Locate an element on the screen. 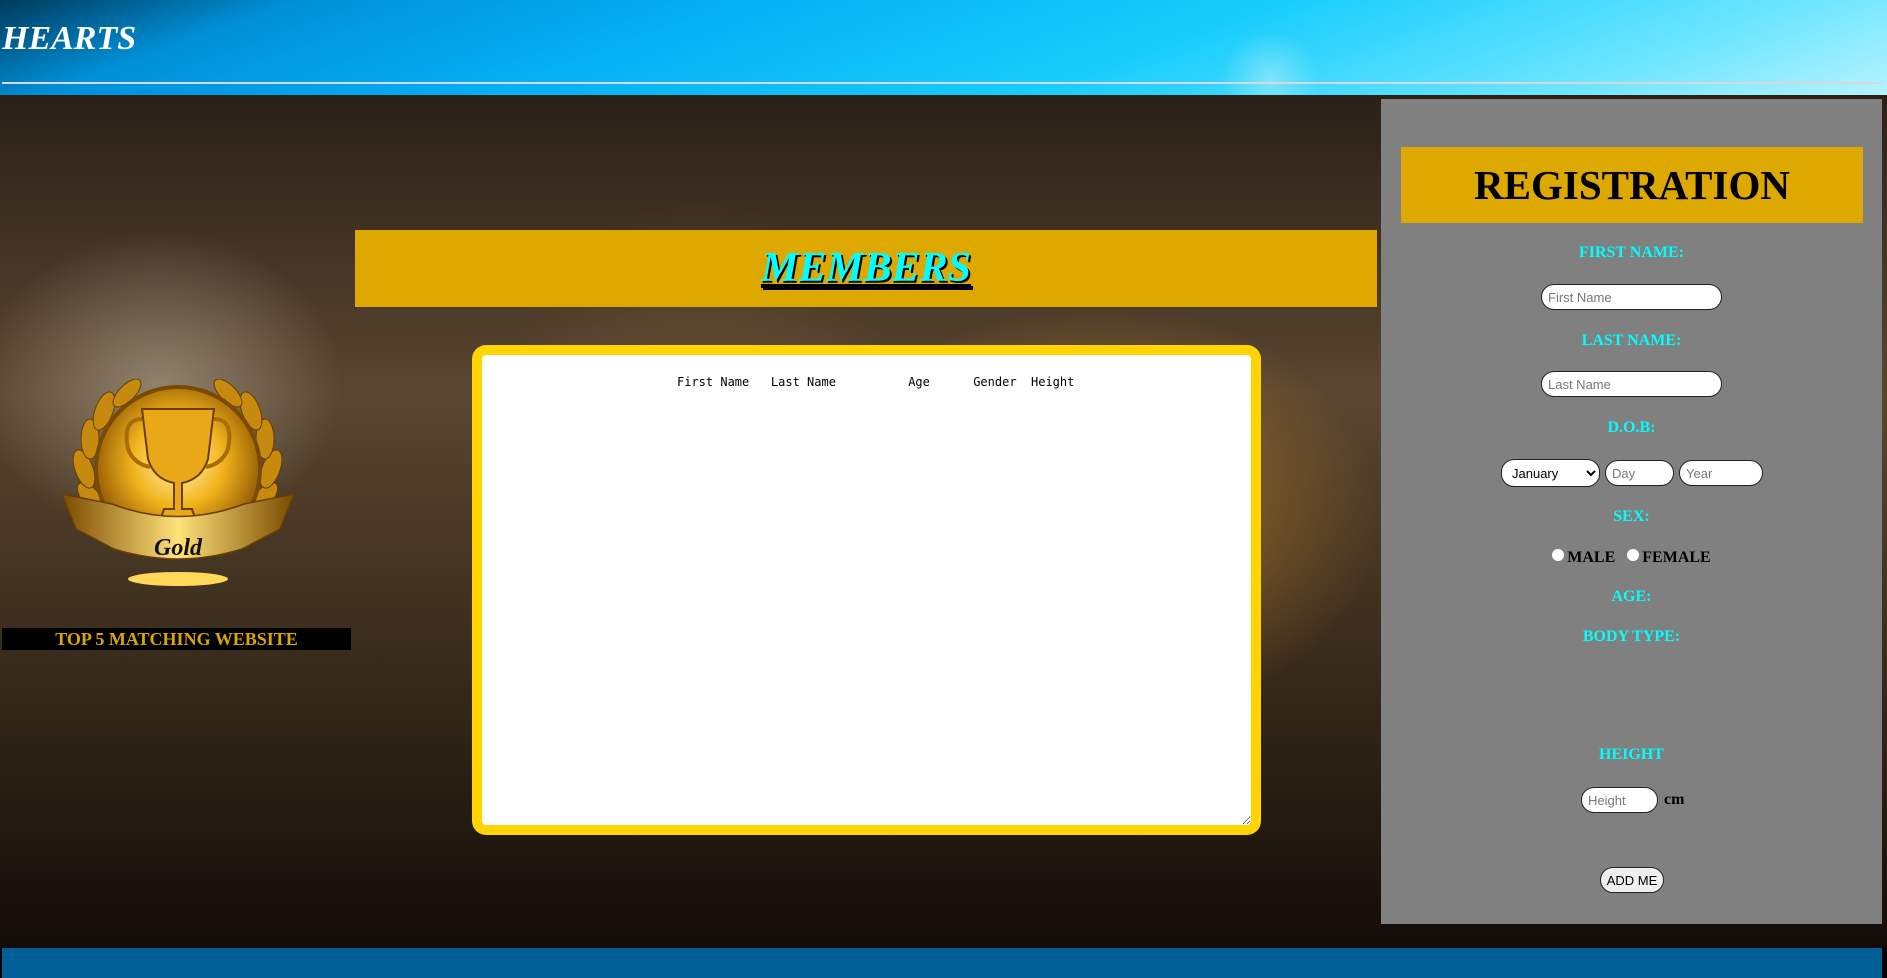  site-header: HEARTS is located at coordinates (943, 65).